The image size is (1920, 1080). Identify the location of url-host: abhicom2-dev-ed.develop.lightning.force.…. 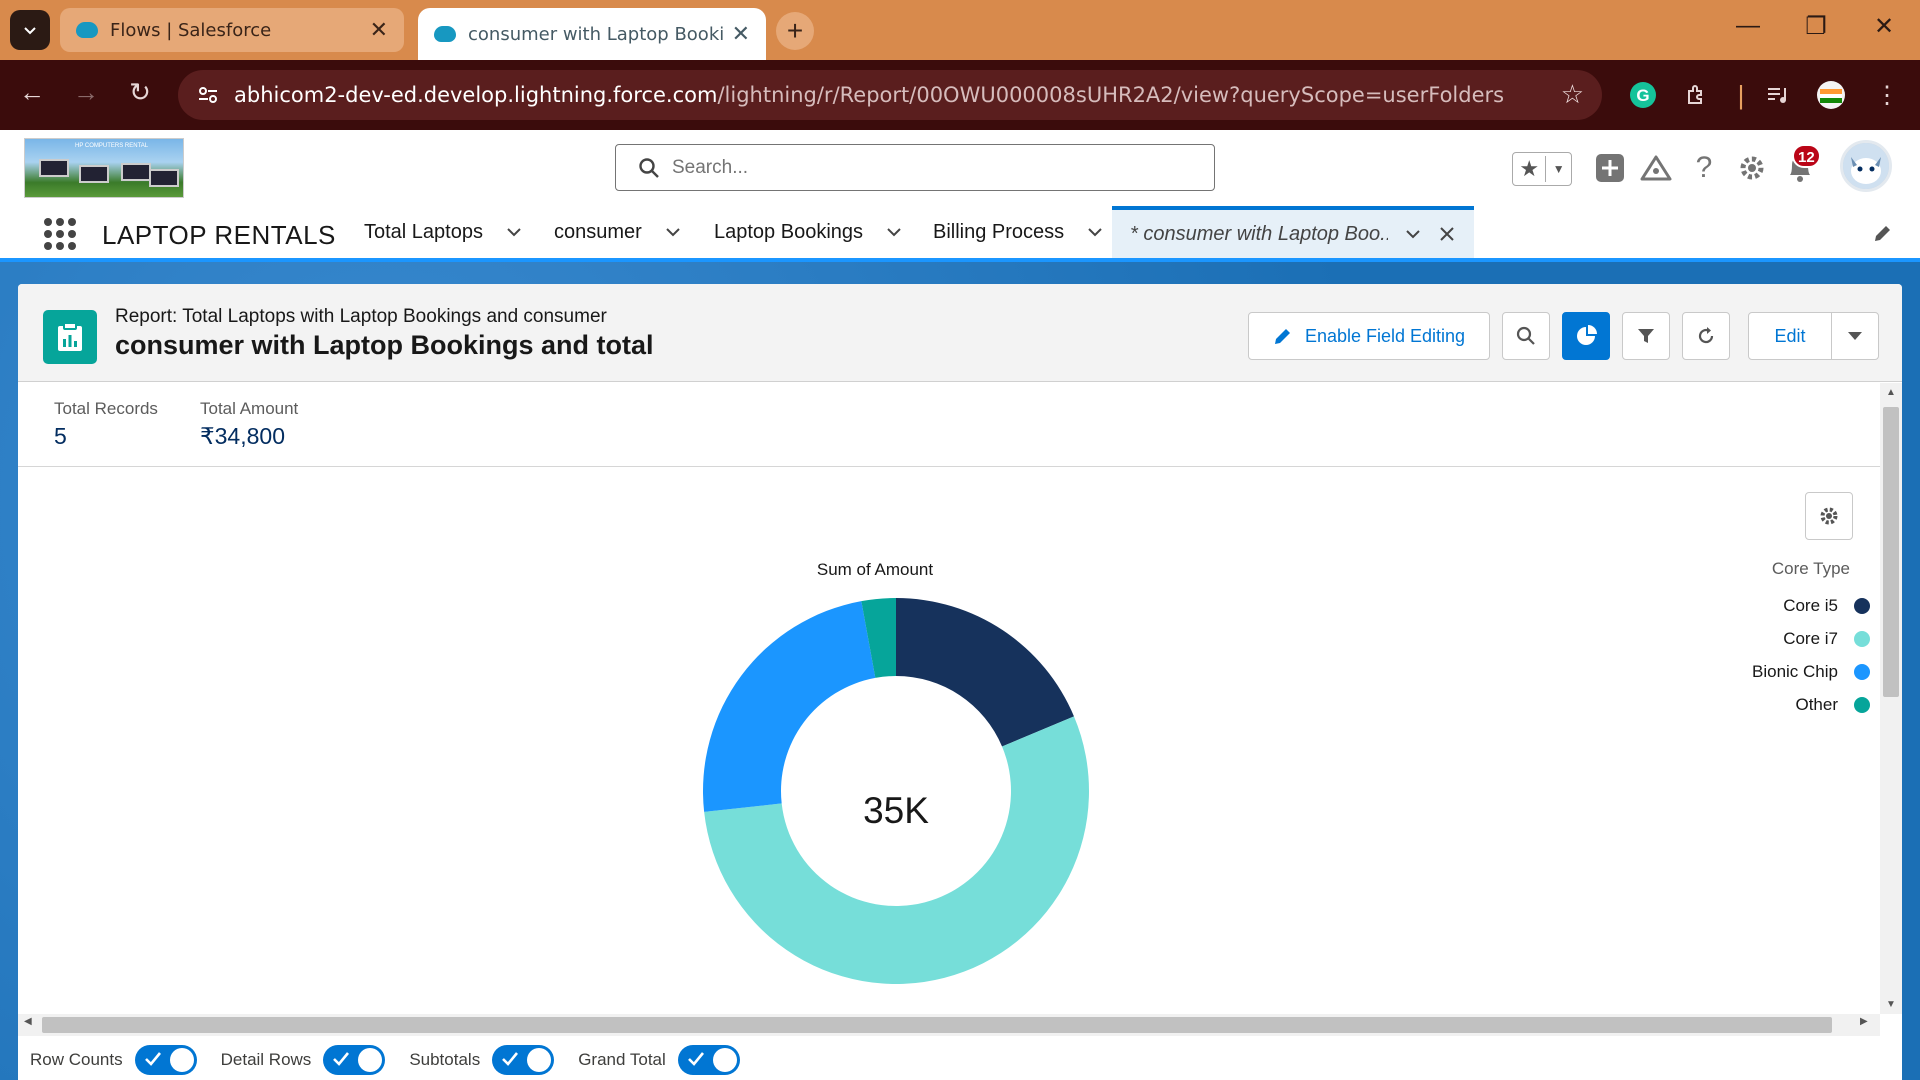
(476, 95).